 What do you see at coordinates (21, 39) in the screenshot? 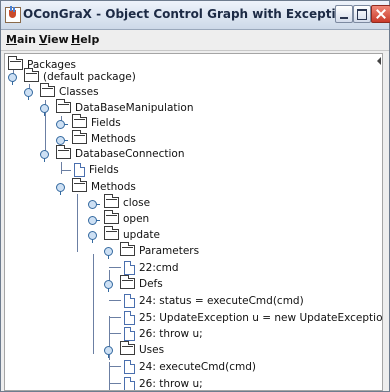
I see `menu-main: Main` at bounding box center [21, 39].